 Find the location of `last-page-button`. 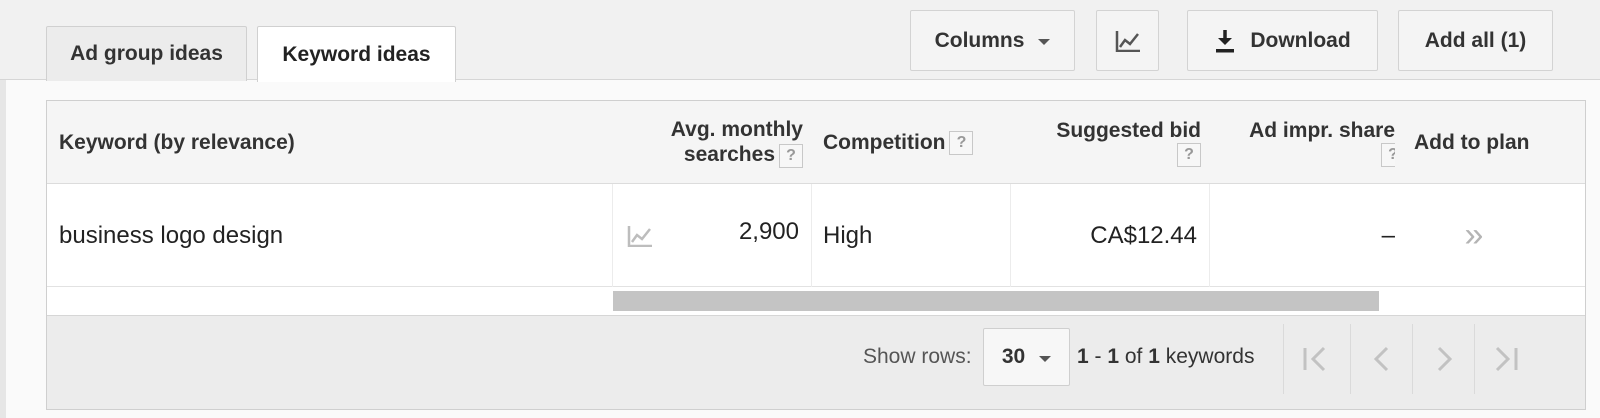

last-page-button is located at coordinates (1505, 359).